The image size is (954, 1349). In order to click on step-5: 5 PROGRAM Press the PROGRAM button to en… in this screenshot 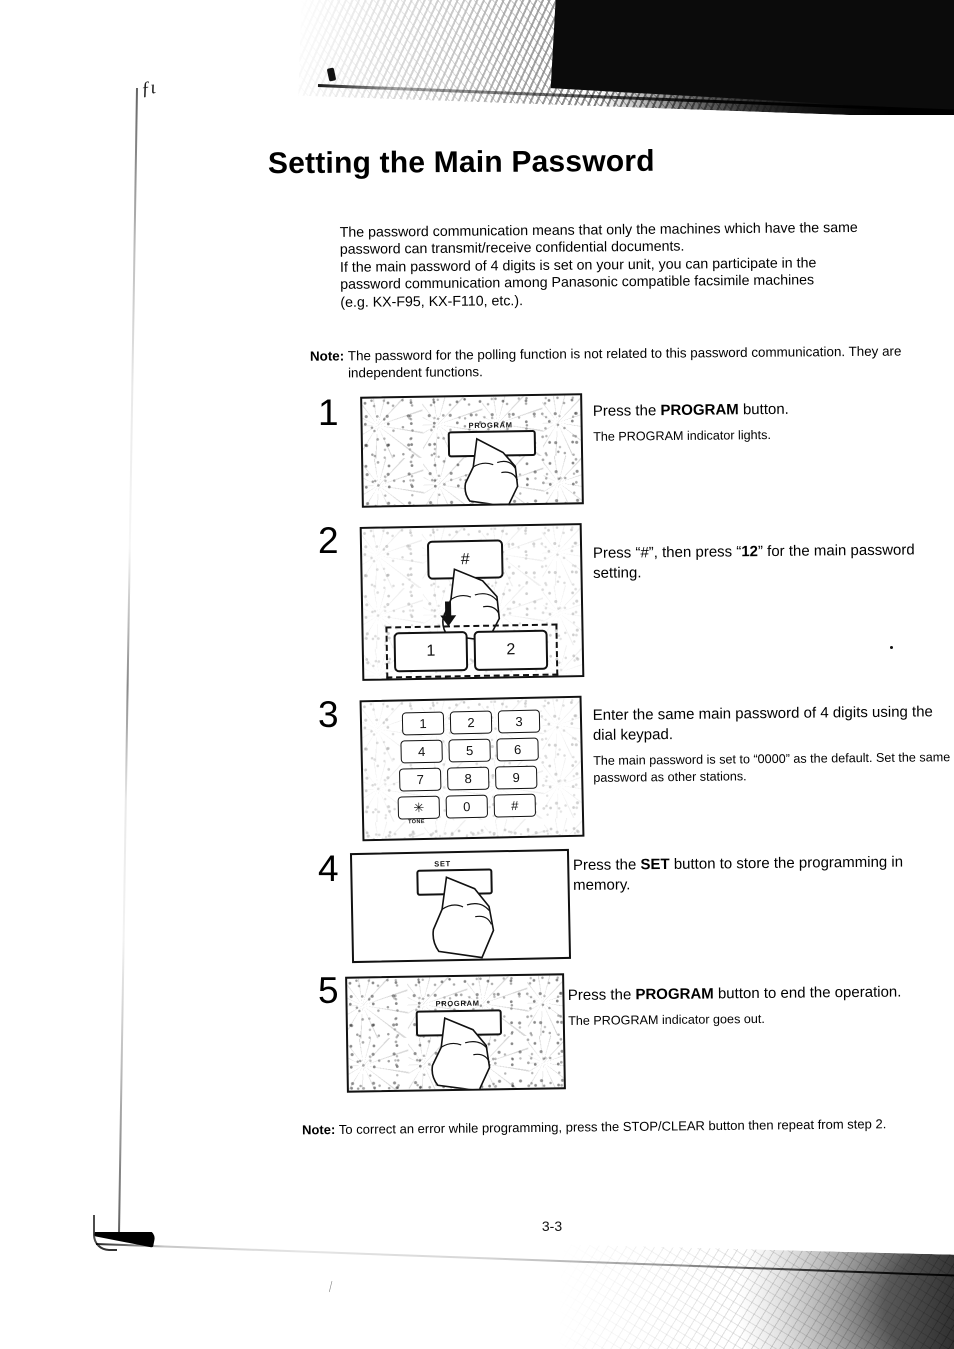, I will do `click(628, 1035)`.